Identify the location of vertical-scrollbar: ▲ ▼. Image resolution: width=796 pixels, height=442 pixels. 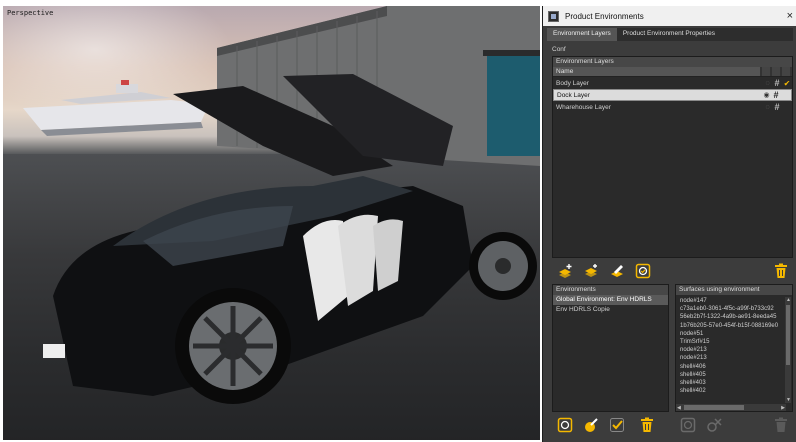
(788, 350).